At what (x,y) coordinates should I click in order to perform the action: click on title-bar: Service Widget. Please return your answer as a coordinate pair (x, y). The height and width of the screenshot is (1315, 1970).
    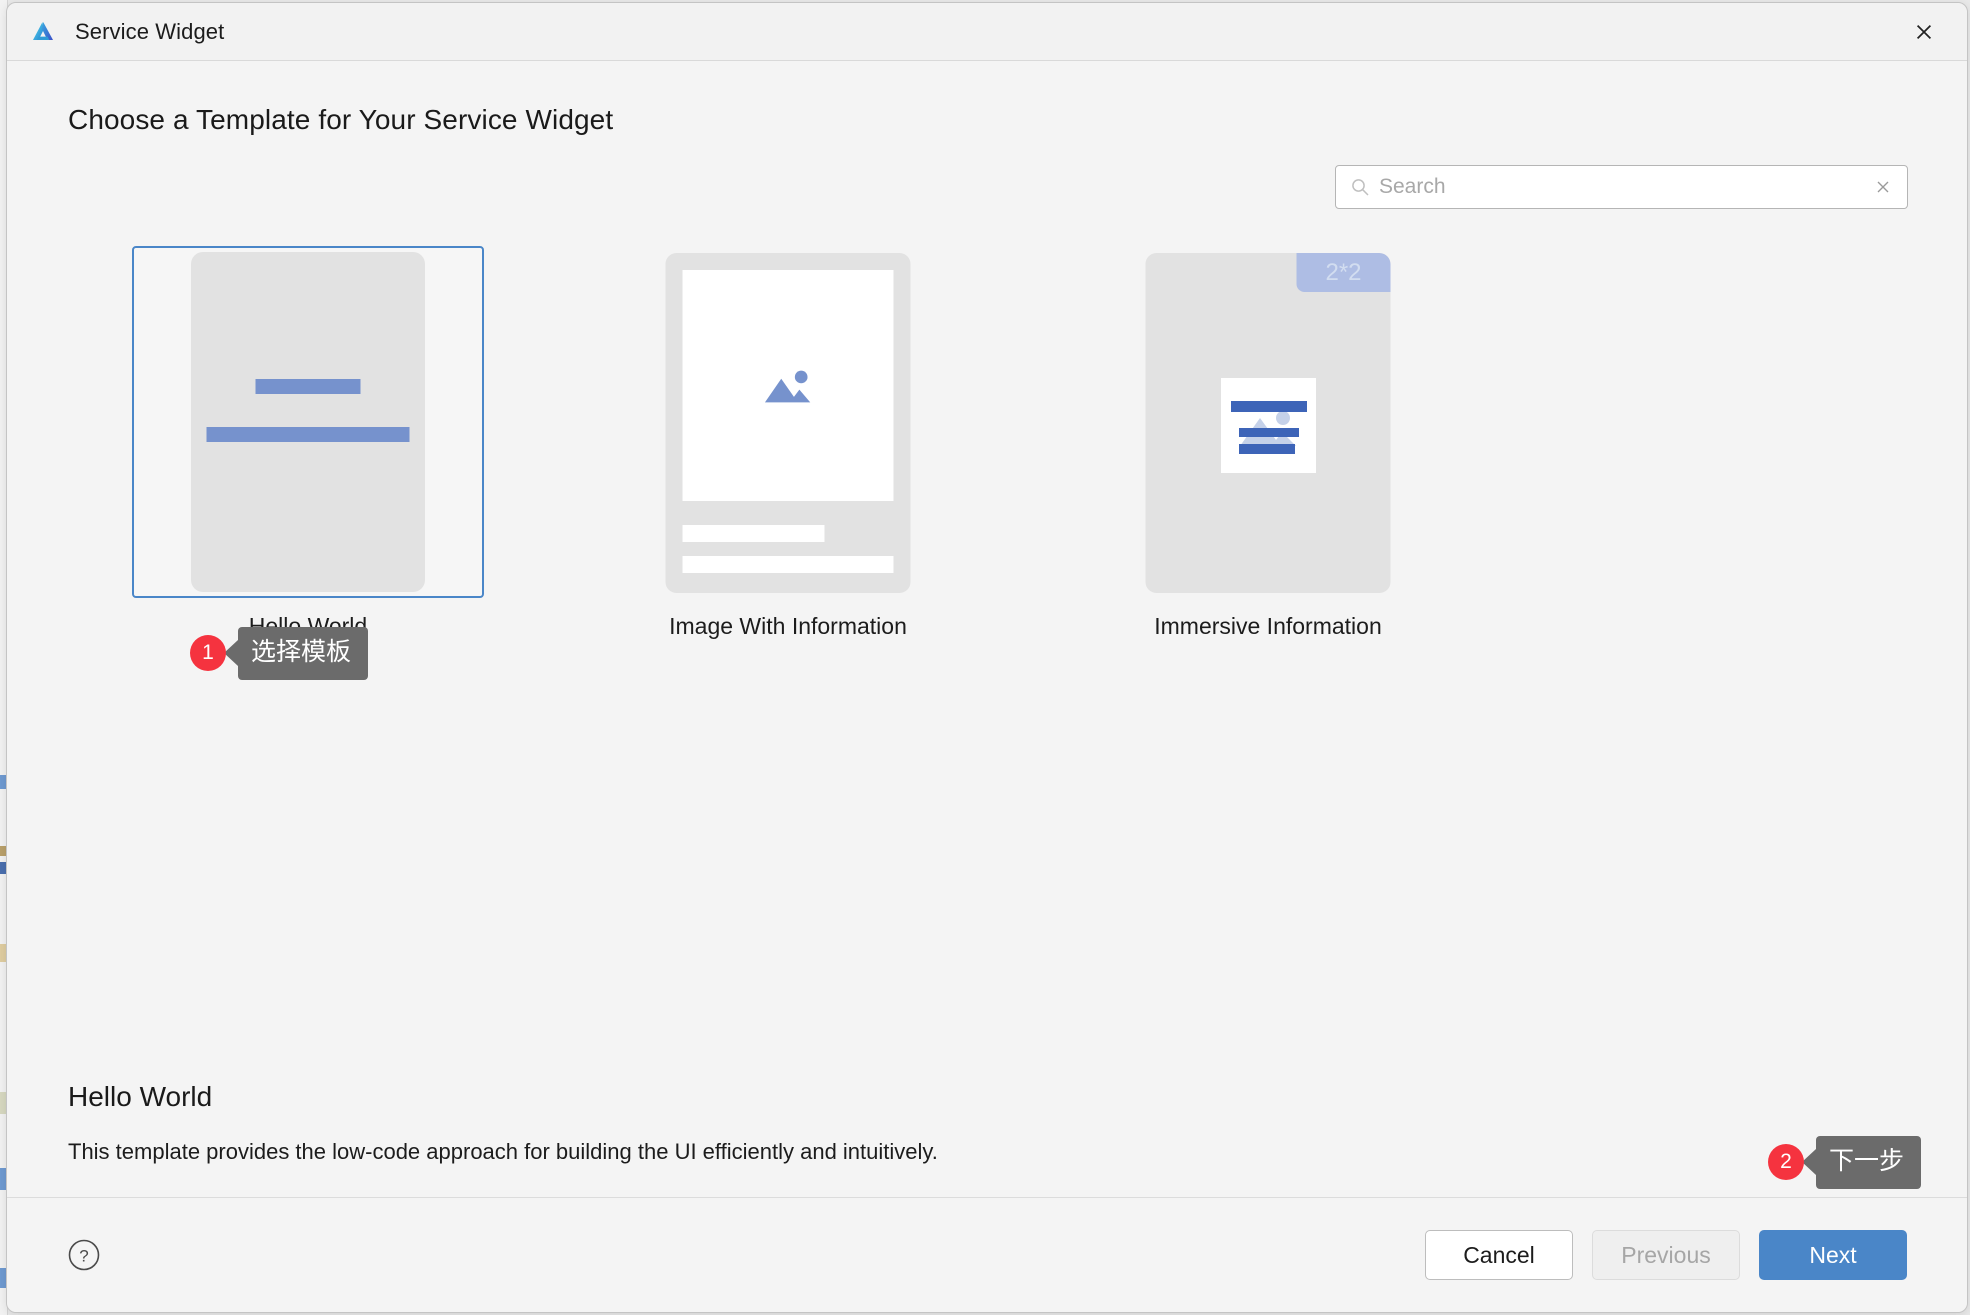
    Looking at the image, I should click on (987, 32).